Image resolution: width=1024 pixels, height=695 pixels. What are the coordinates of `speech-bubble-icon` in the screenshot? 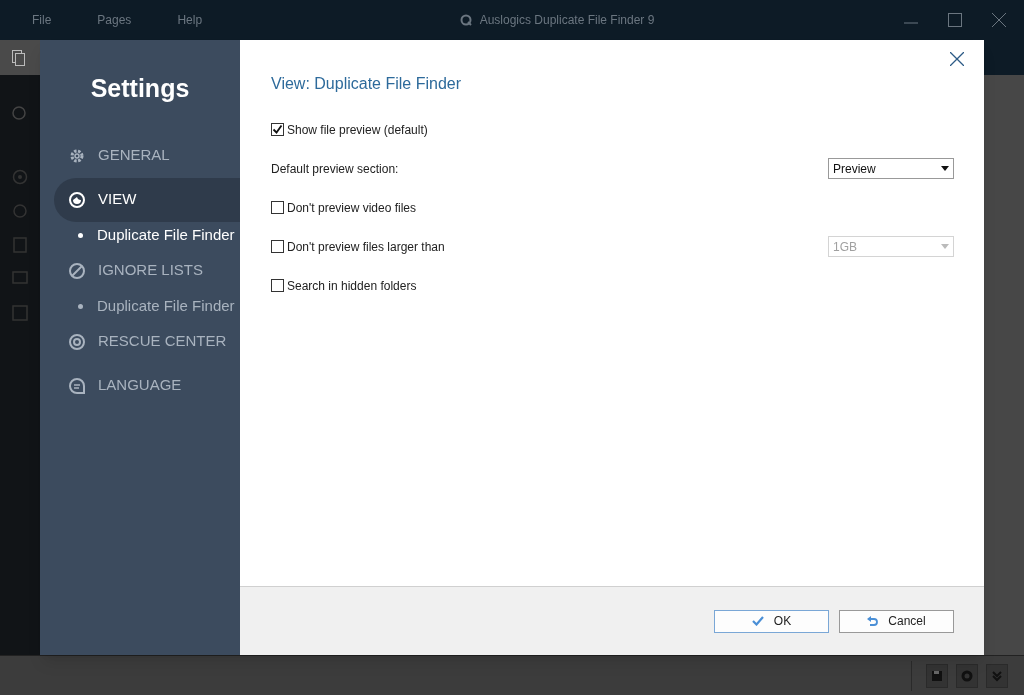 It's located at (77, 385).